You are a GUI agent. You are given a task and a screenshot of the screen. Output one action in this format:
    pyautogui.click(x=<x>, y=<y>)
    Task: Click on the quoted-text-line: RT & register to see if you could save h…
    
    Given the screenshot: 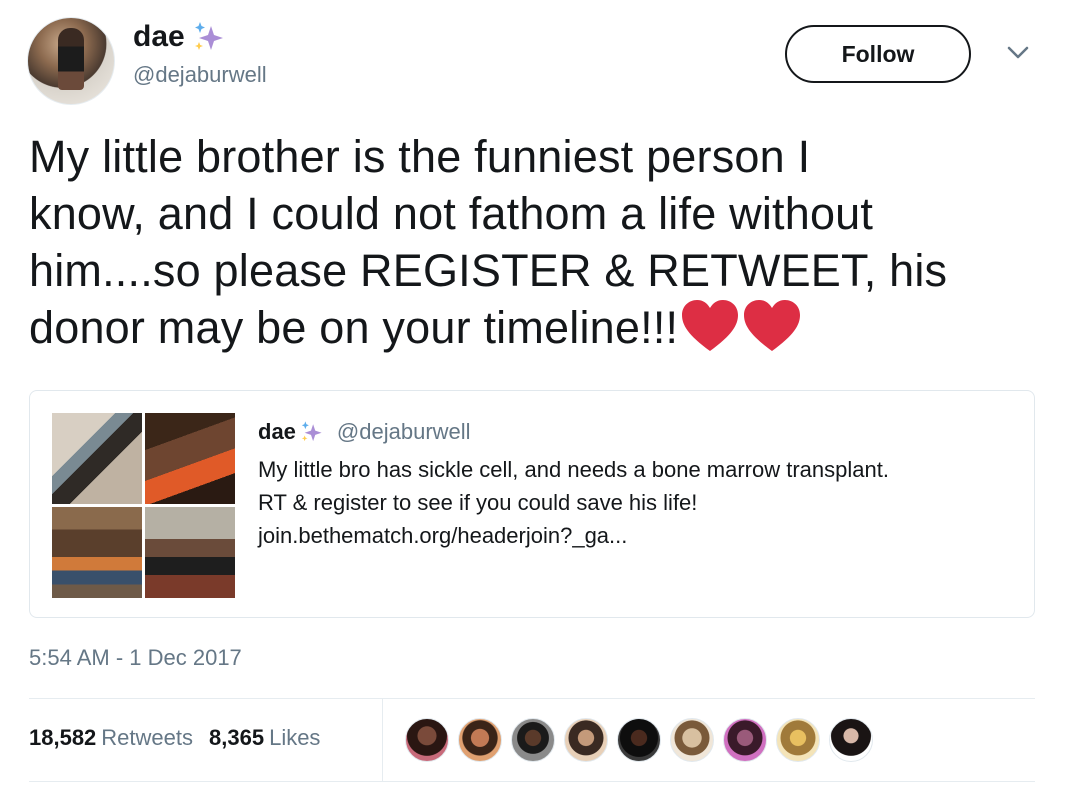 What is the action you would take?
    pyautogui.click(x=478, y=502)
    